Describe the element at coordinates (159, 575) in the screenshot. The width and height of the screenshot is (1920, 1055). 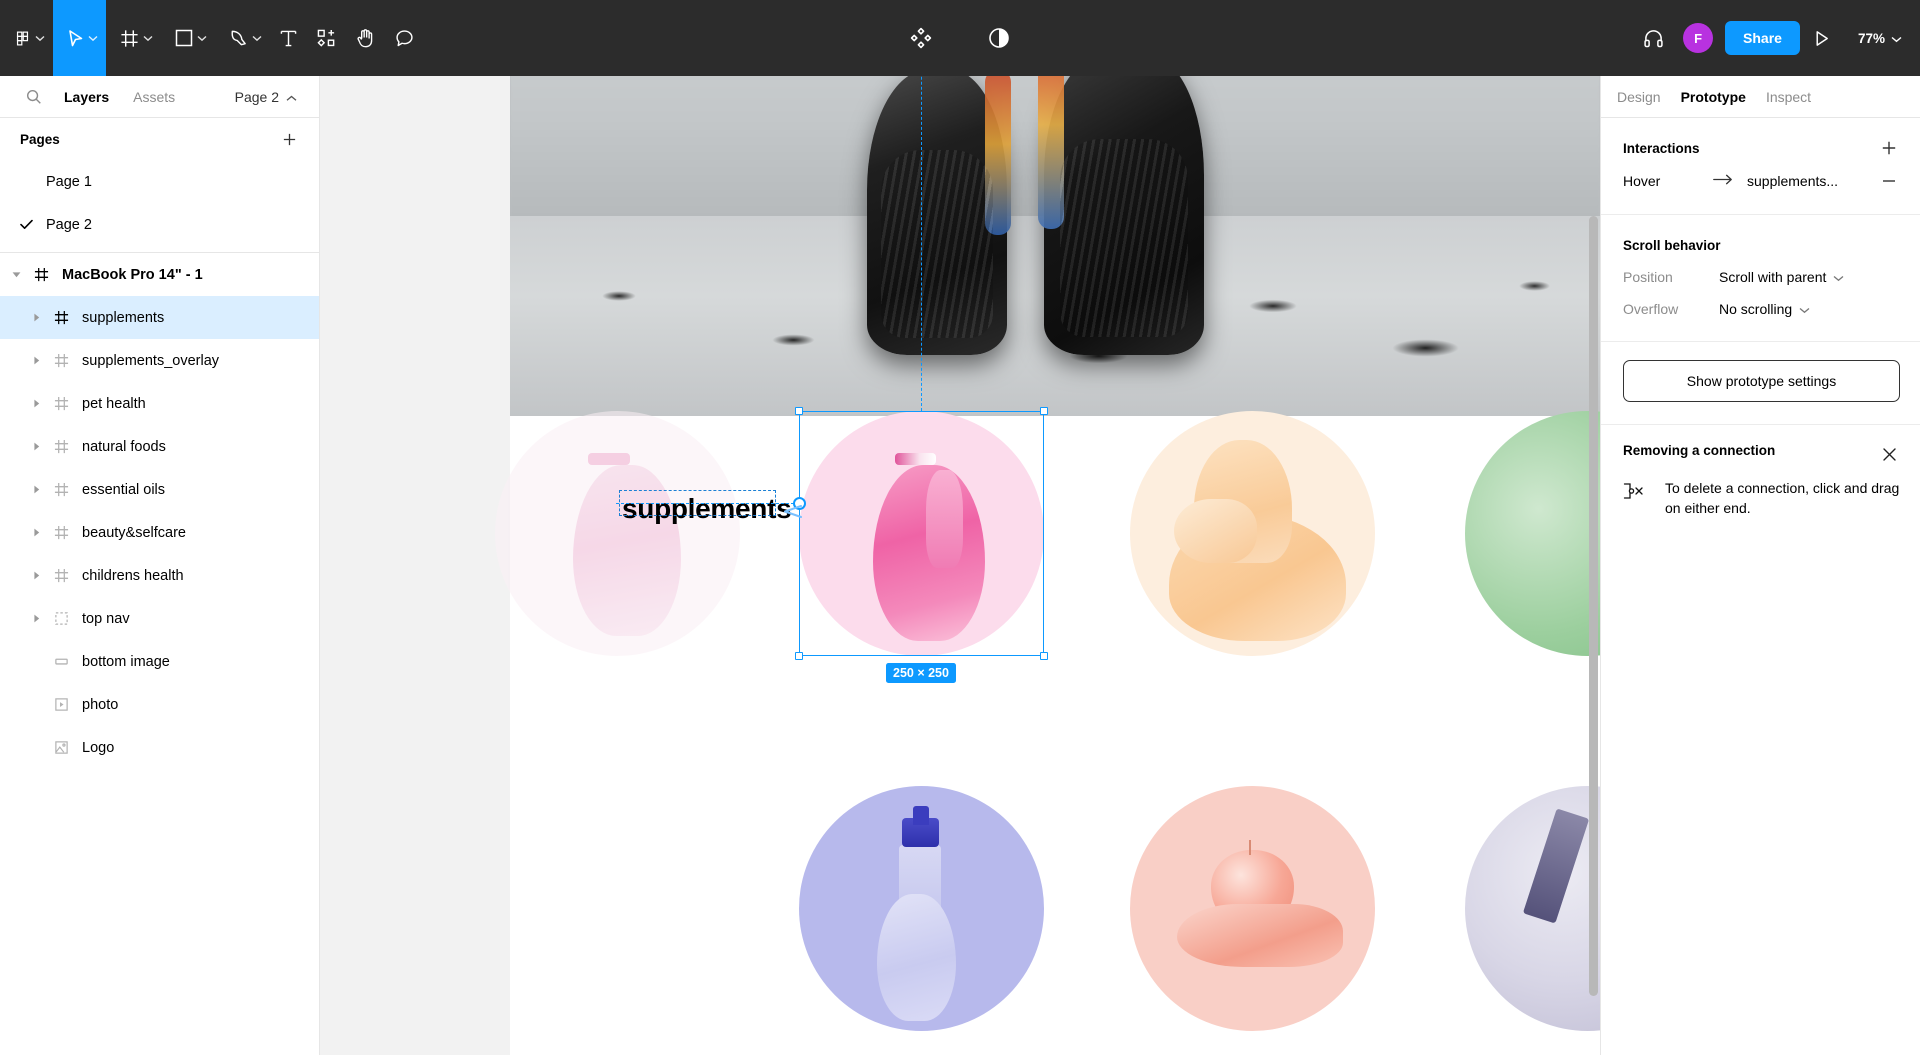
I see `layer-row-childrens-health: childrens health` at that location.